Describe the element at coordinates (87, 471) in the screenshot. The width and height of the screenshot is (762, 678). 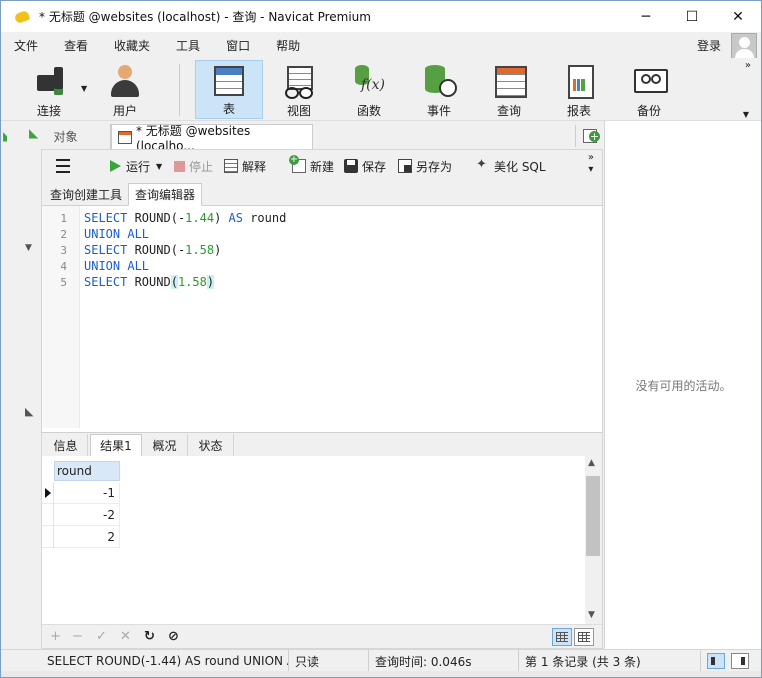
I see `column-header: round` at that location.